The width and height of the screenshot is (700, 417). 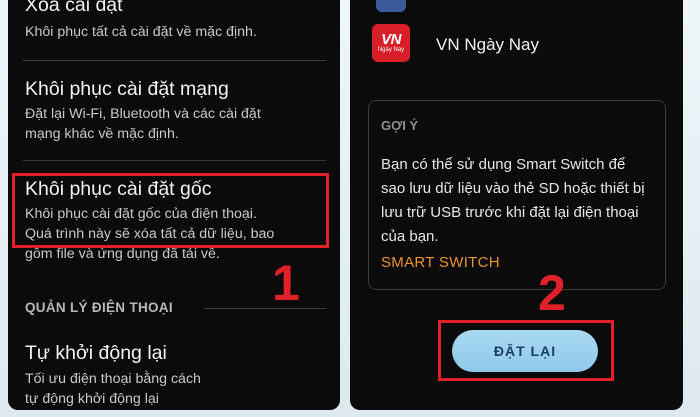 What do you see at coordinates (170, 210) in the screenshot?
I see `factory-reset-highlight` at bounding box center [170, 210].